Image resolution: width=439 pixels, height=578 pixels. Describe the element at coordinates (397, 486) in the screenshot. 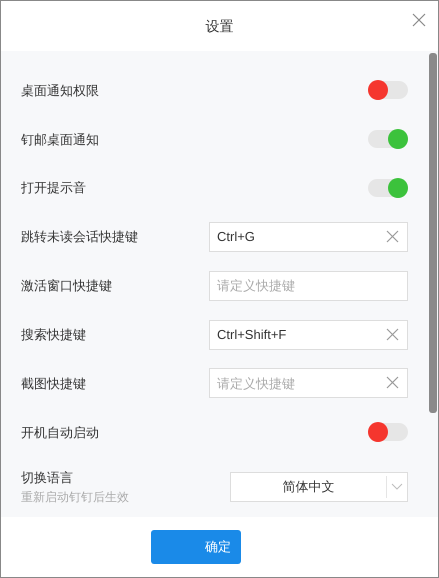

I see `chevron-down-icon` at that location.